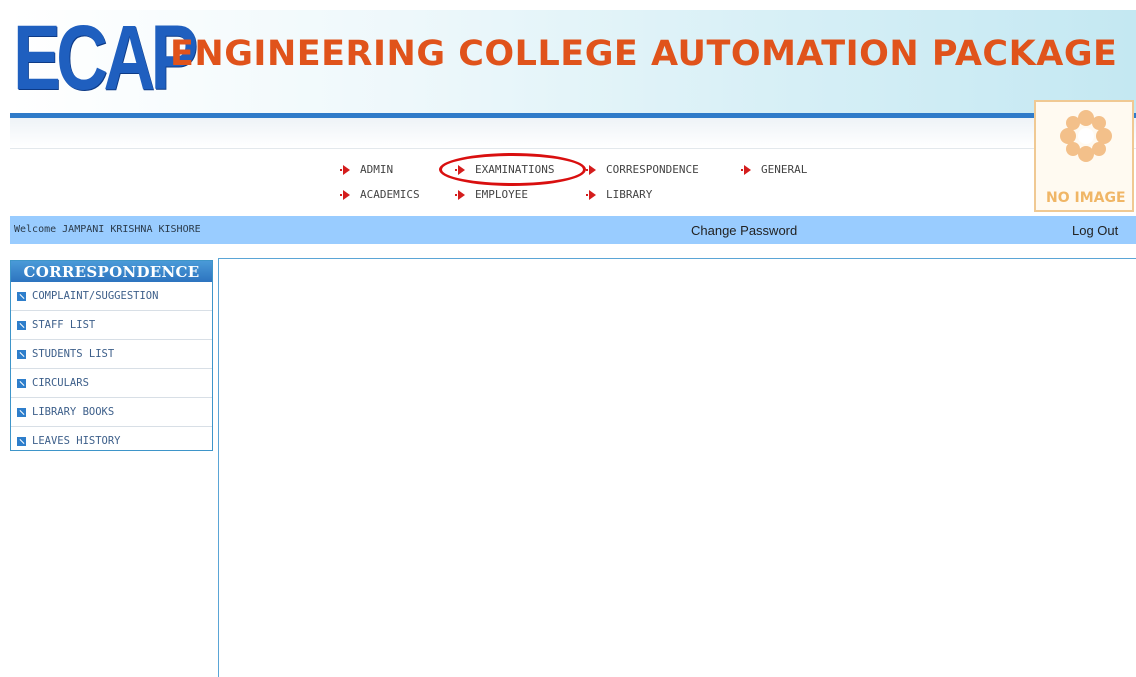  I want to click on nav-employee: EMPLOYEE, so click(491, 194).